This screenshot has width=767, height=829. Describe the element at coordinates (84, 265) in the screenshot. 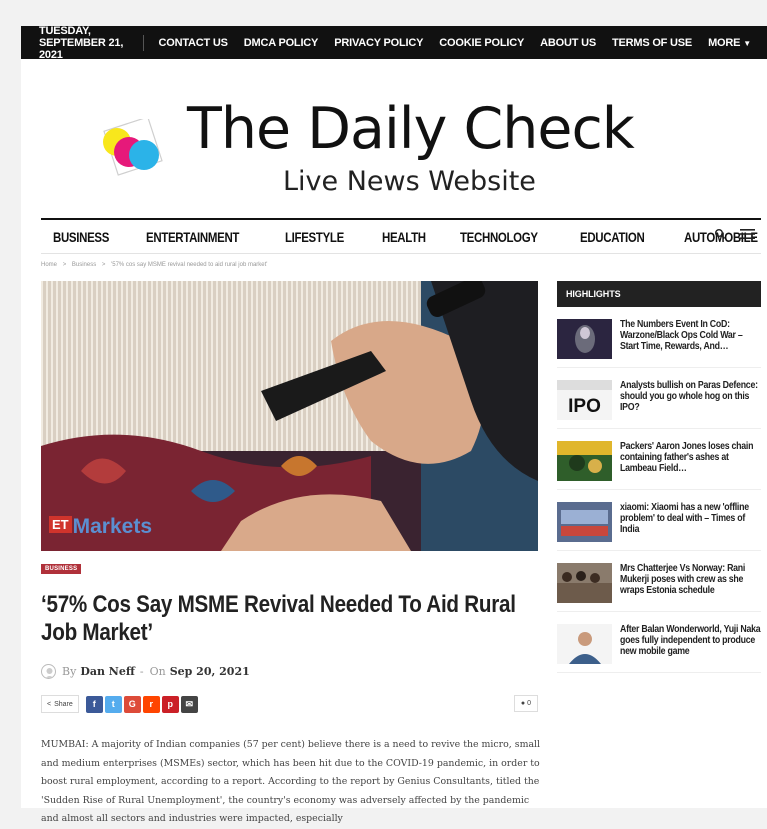

I see `breadcrumb-section: Business` at that location.